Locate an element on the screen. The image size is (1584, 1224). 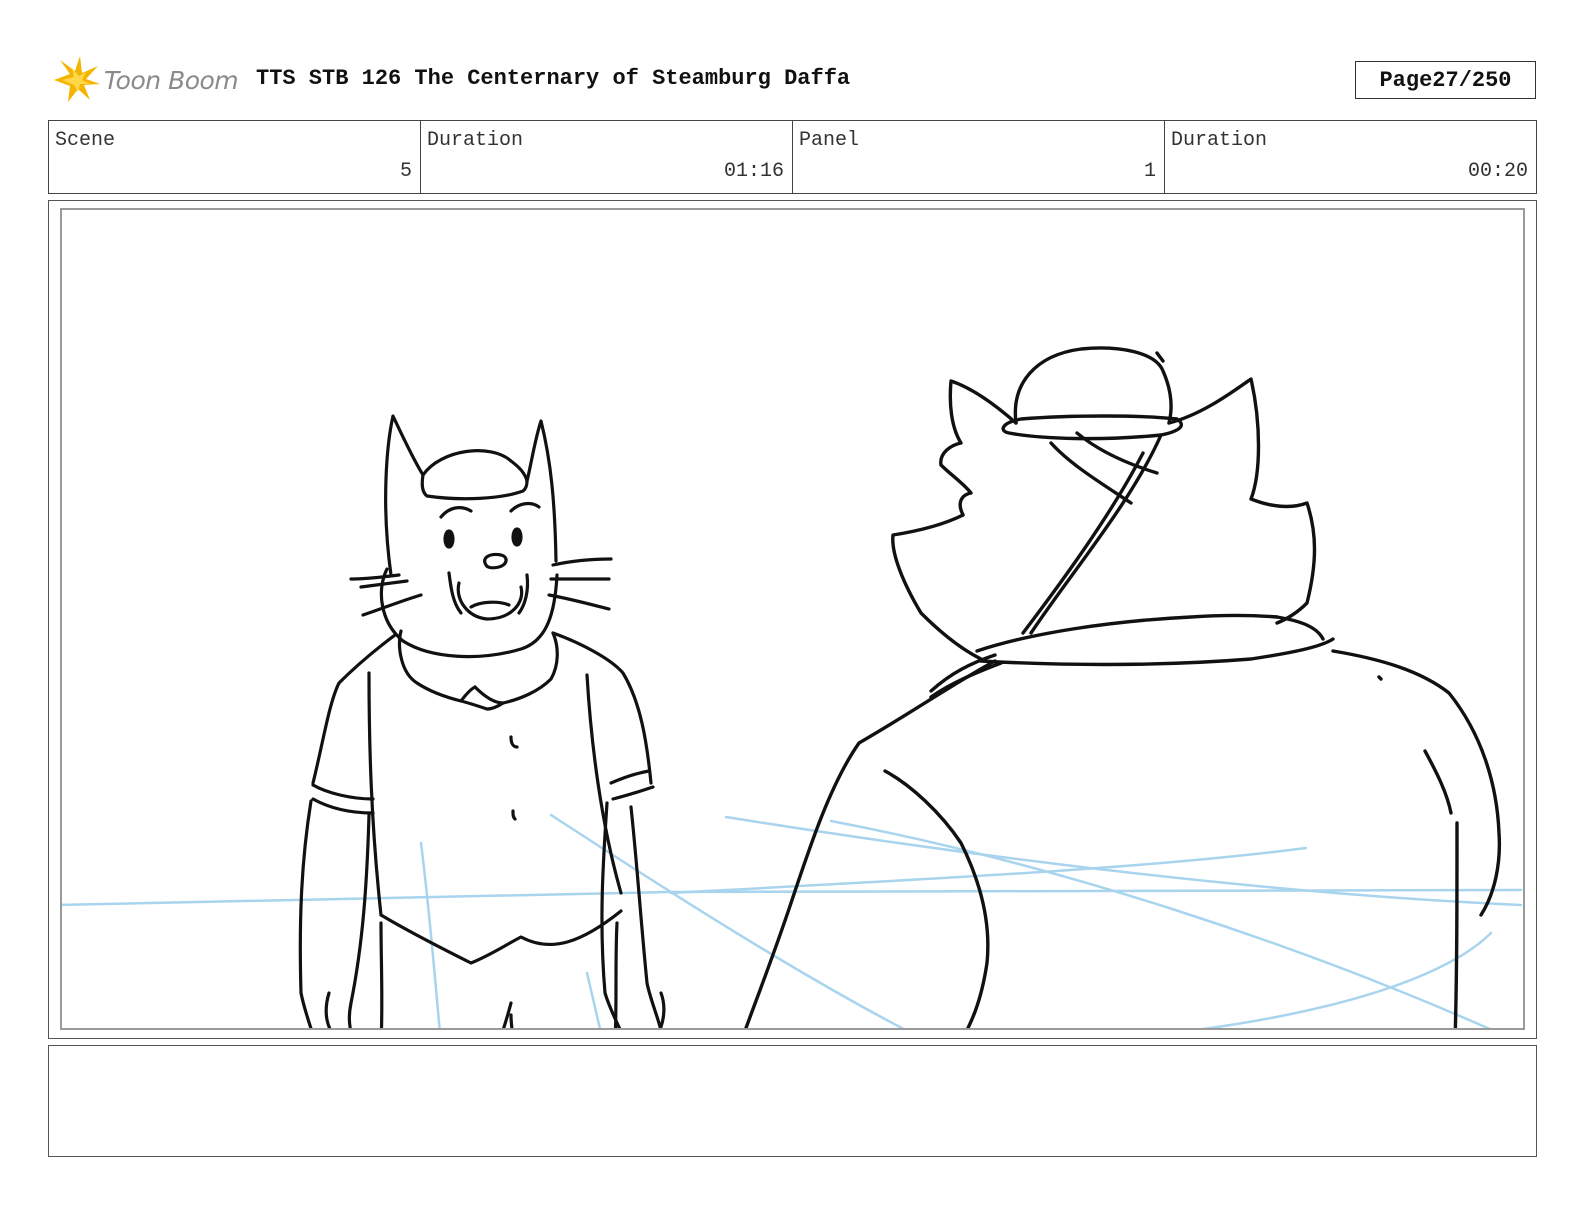
scene-duration-cell: Duration 01:16 is located at coordinates (607, 157).